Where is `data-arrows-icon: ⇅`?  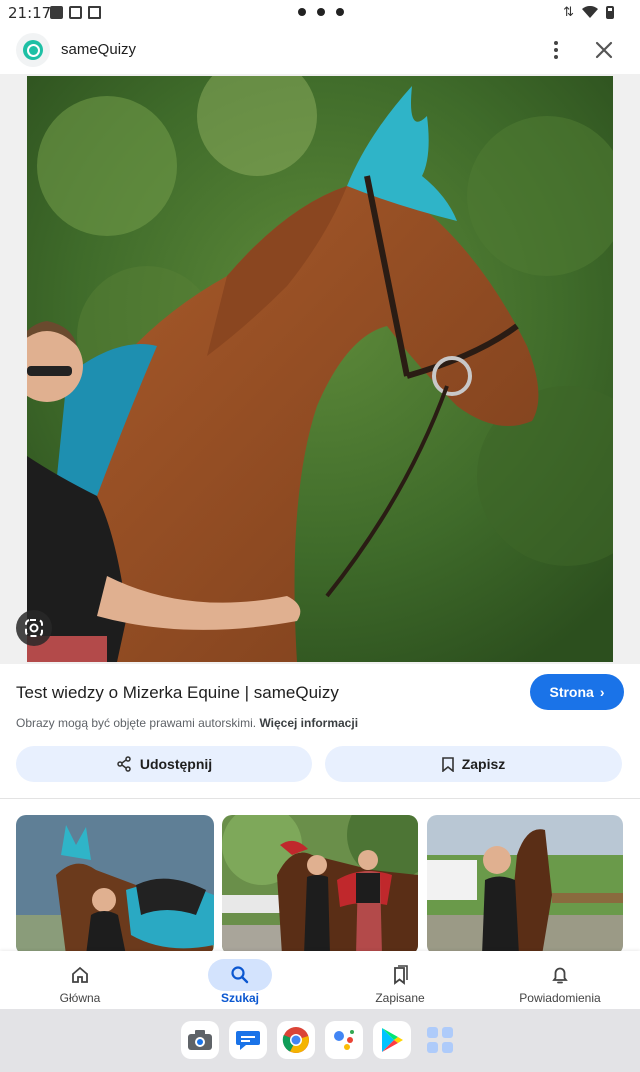 data-arrows-icon: ⇅ is located at coordinates (568, 11).